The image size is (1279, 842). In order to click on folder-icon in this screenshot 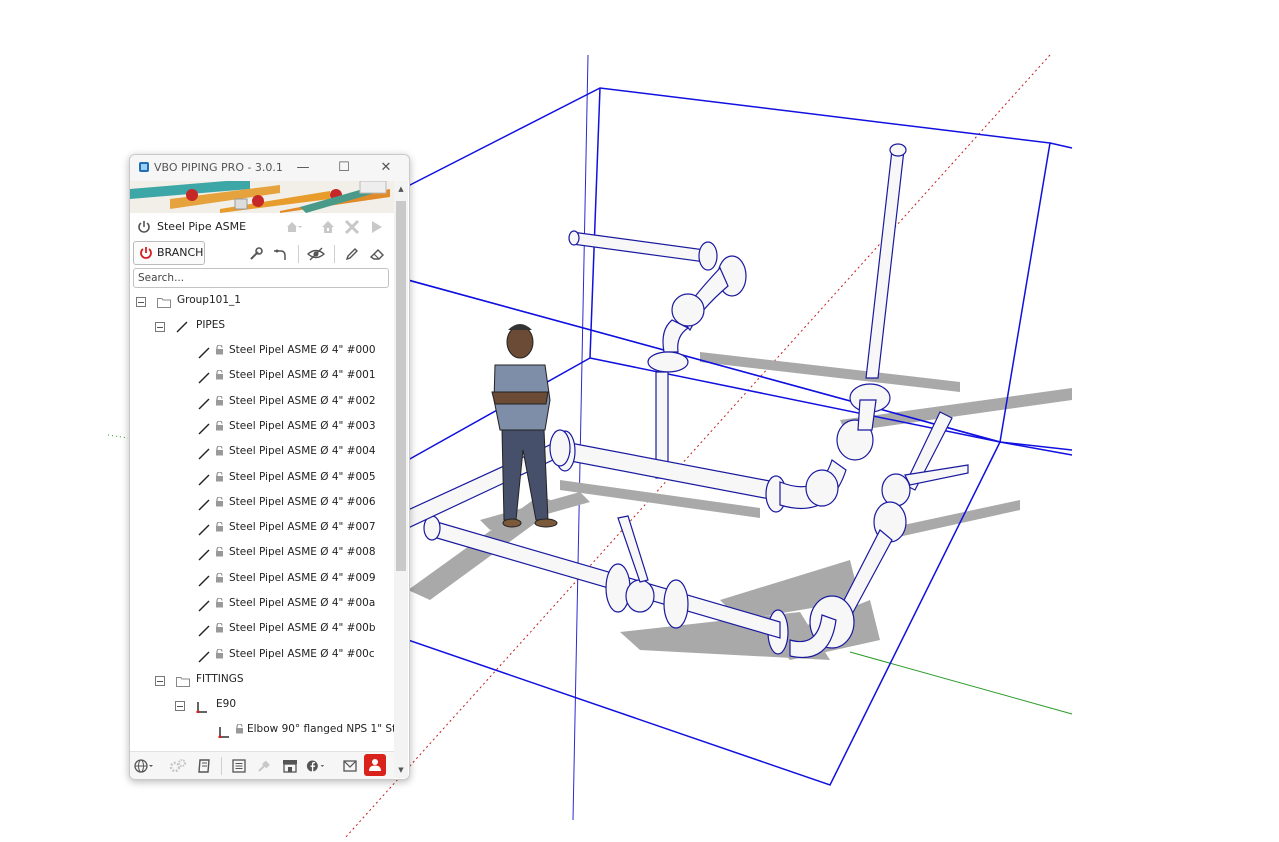, I will do `click(183, 683)`.